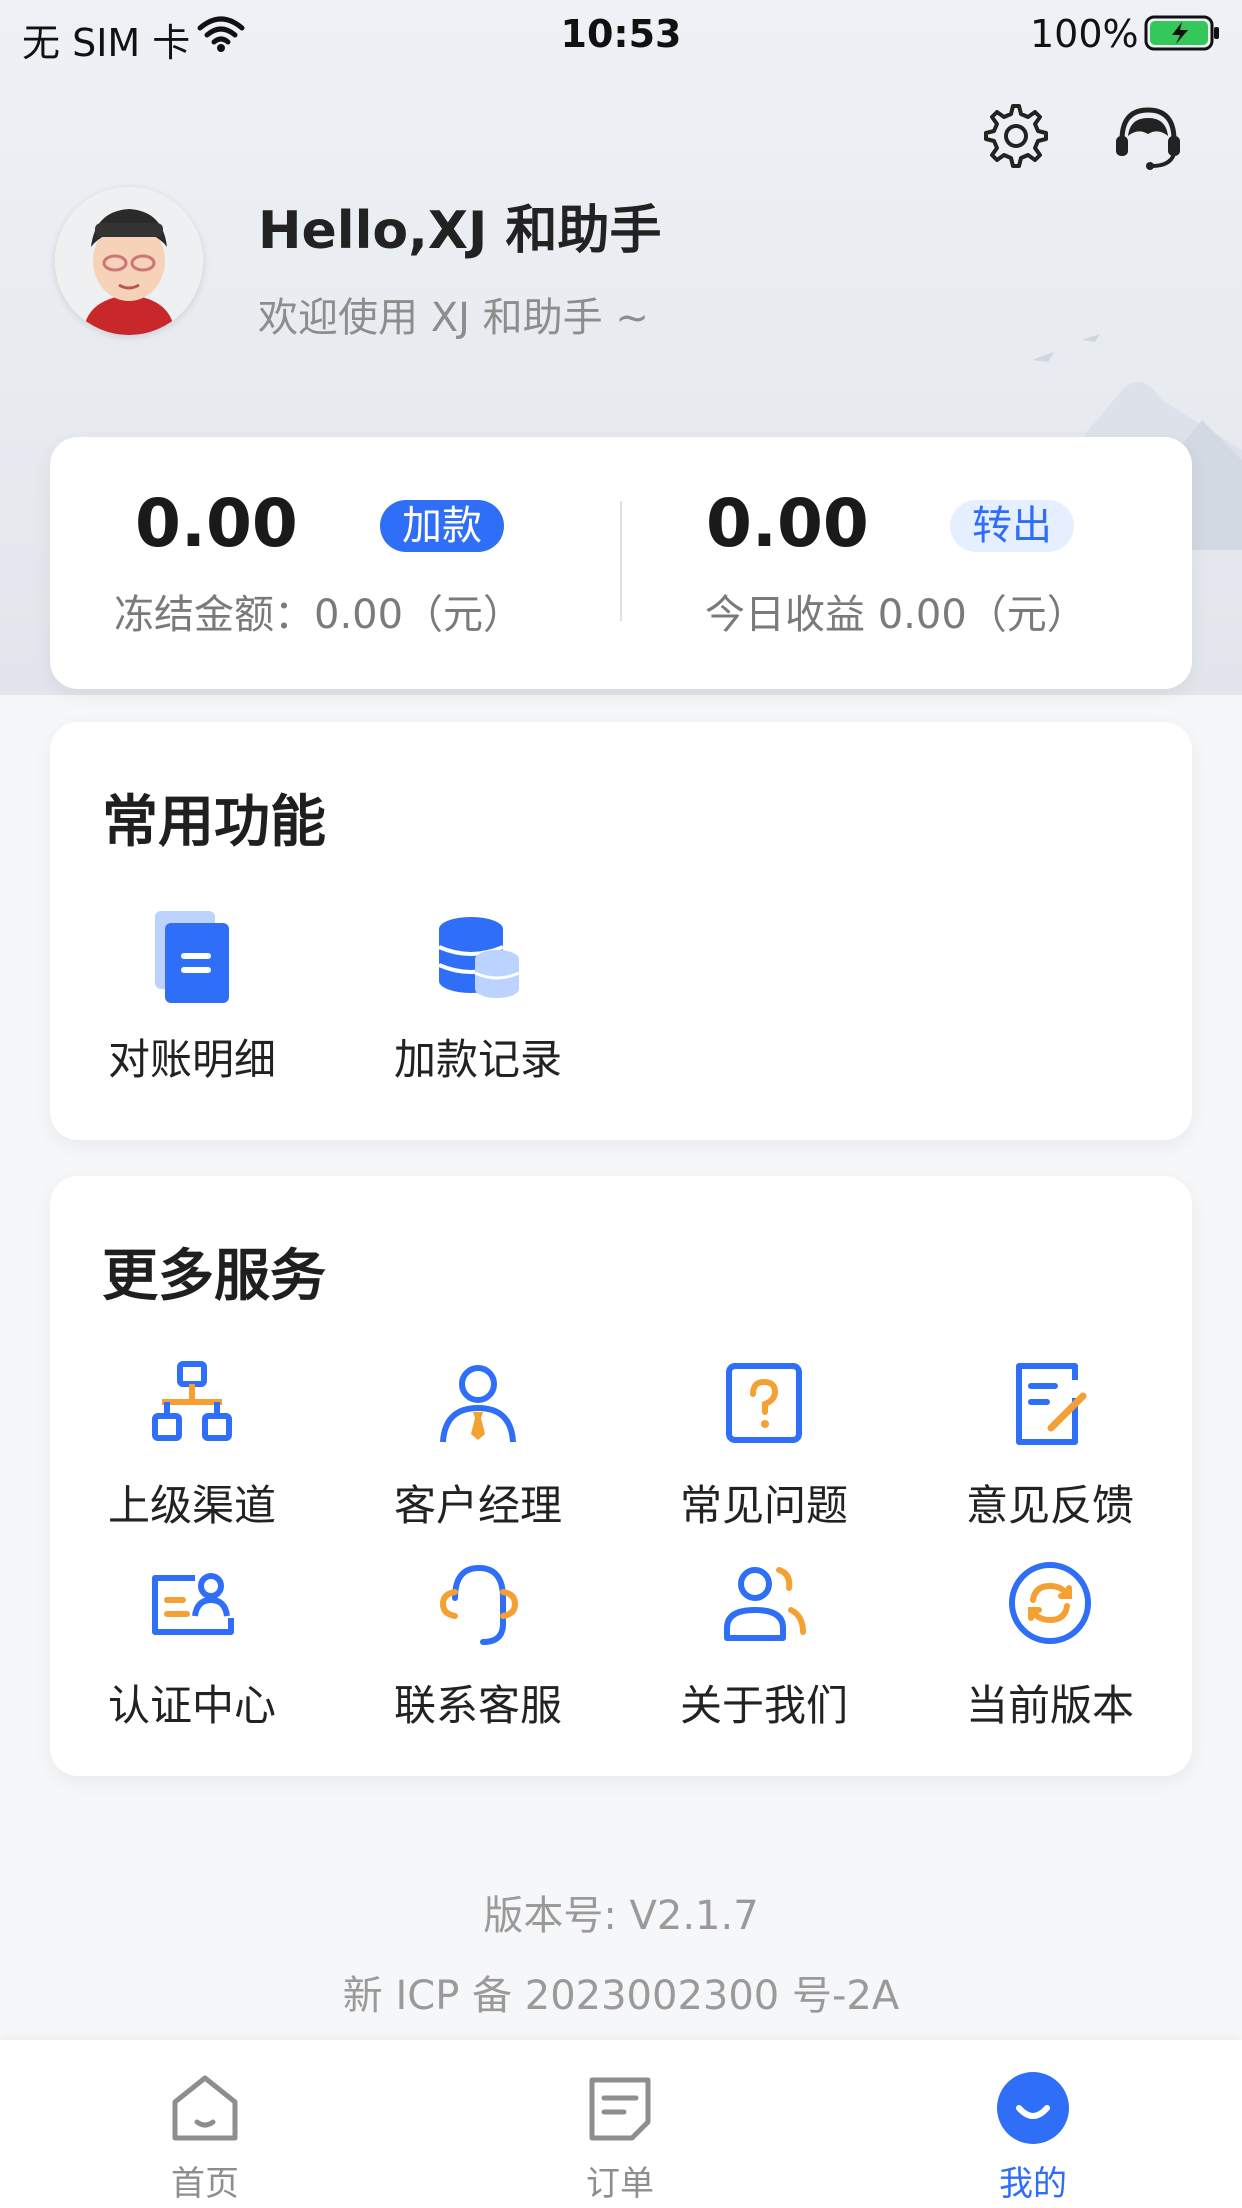 This screenshot has height=2208, width=1242. I want to click on profile-icon, so click(1033, 2108).